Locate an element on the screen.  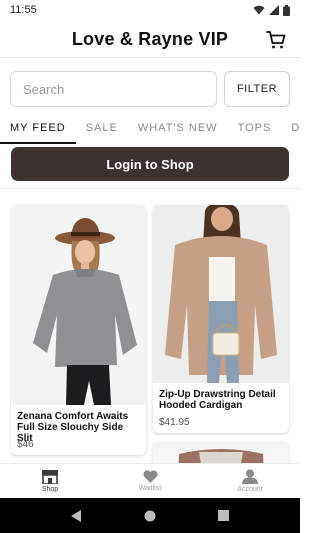
signal-icon is located at coordinates (274, 10).